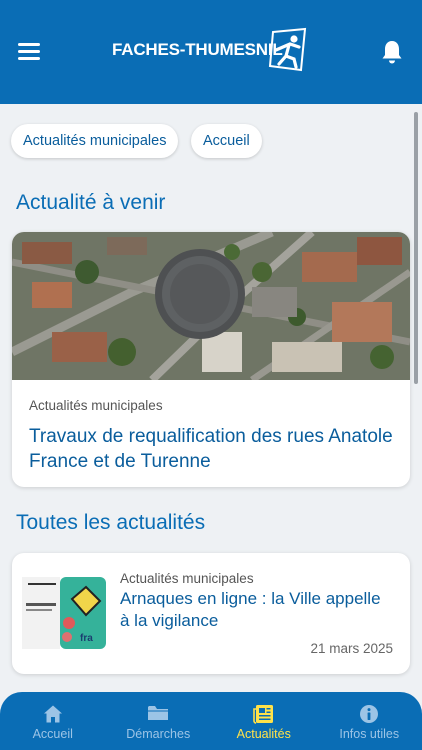  Describe the element at coordinates (263, 734) in the screenshot. I see `tab-label-actualites: Actualités` at that location.